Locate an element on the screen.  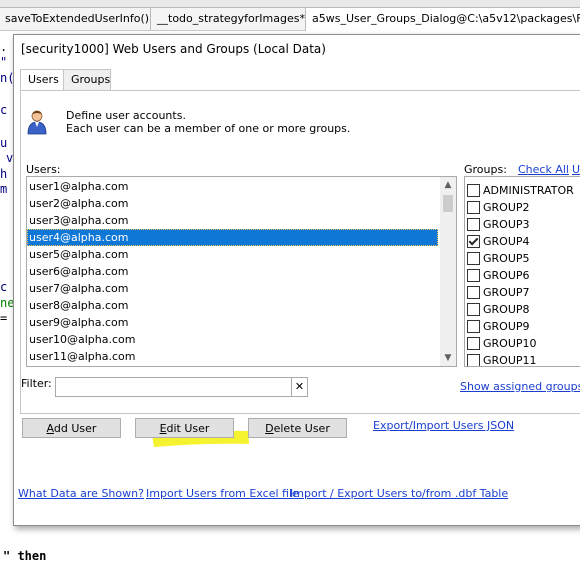
user-row: user11@alpha.com is located at coordinates (232, 356).